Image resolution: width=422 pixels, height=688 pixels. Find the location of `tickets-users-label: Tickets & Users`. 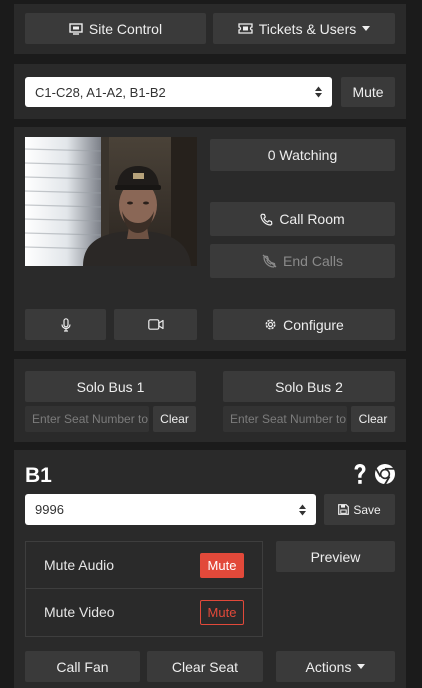

tickets-users-label: Tickets & Users is located at coordinates (307, 28).